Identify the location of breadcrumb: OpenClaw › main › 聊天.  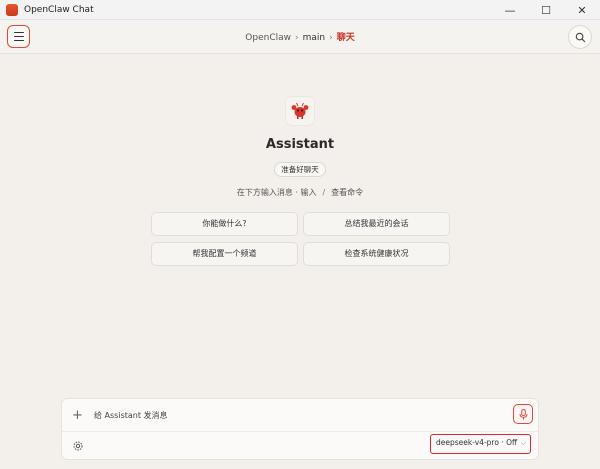
(300, 36).